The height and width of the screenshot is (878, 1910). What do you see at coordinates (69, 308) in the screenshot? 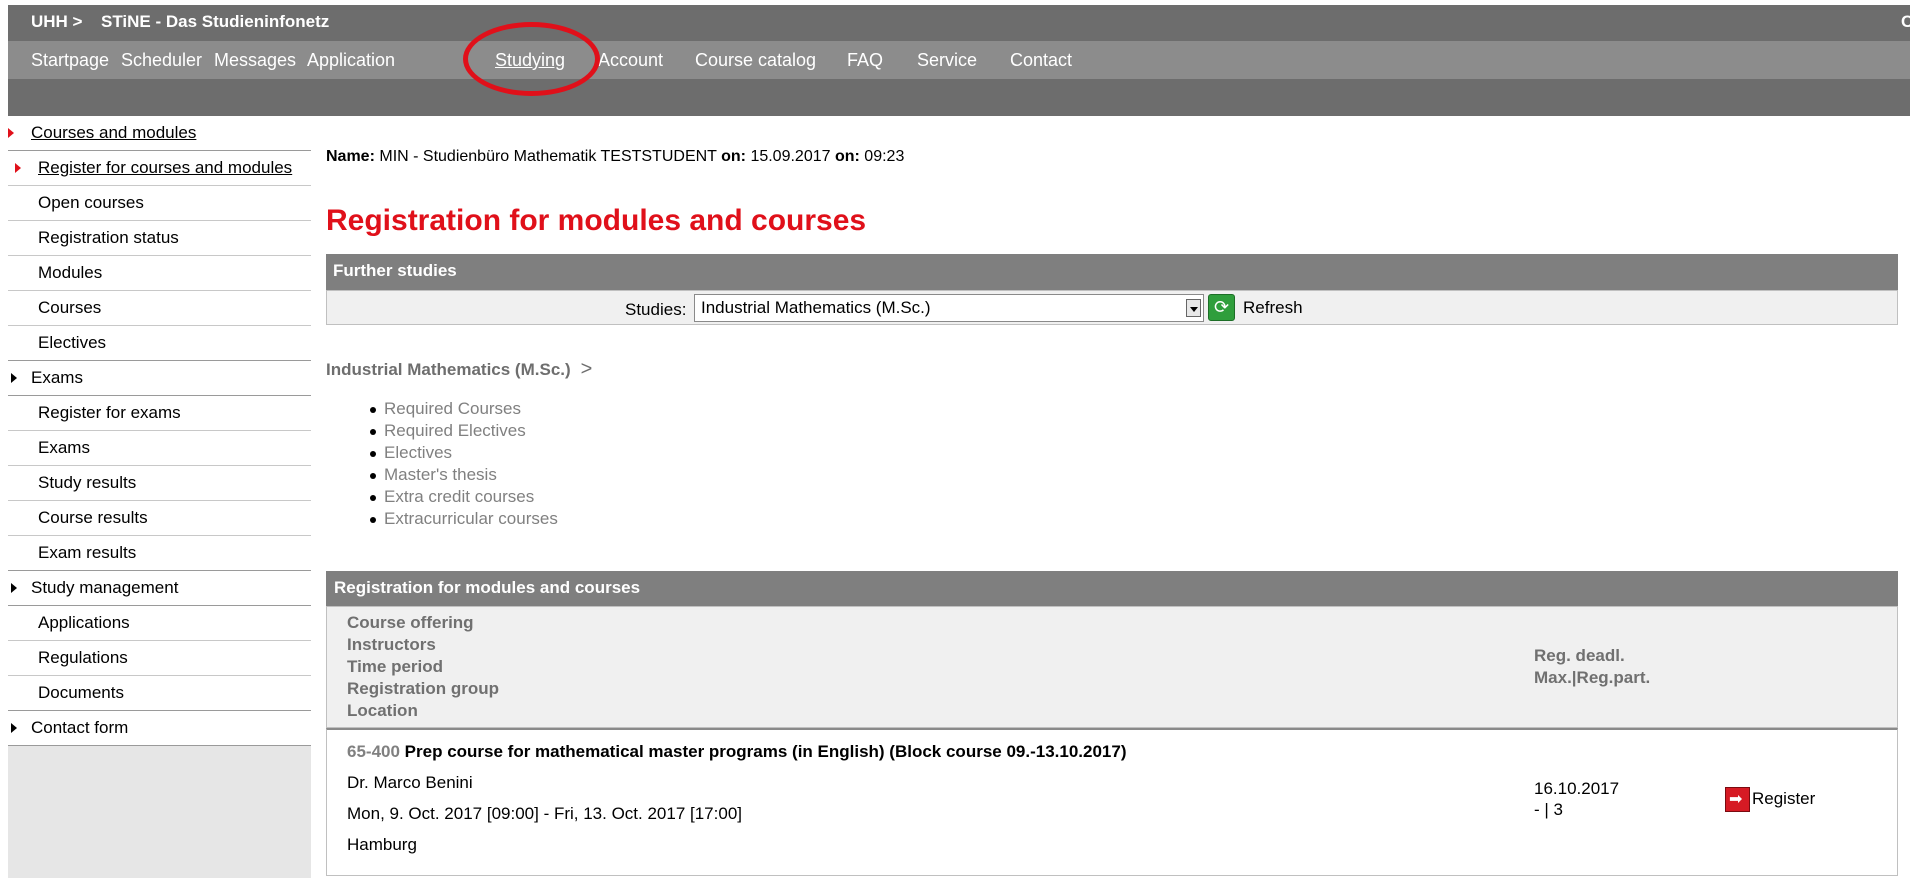
I see `sidebar-item-label: Courses` at bounding box center [69, 308].